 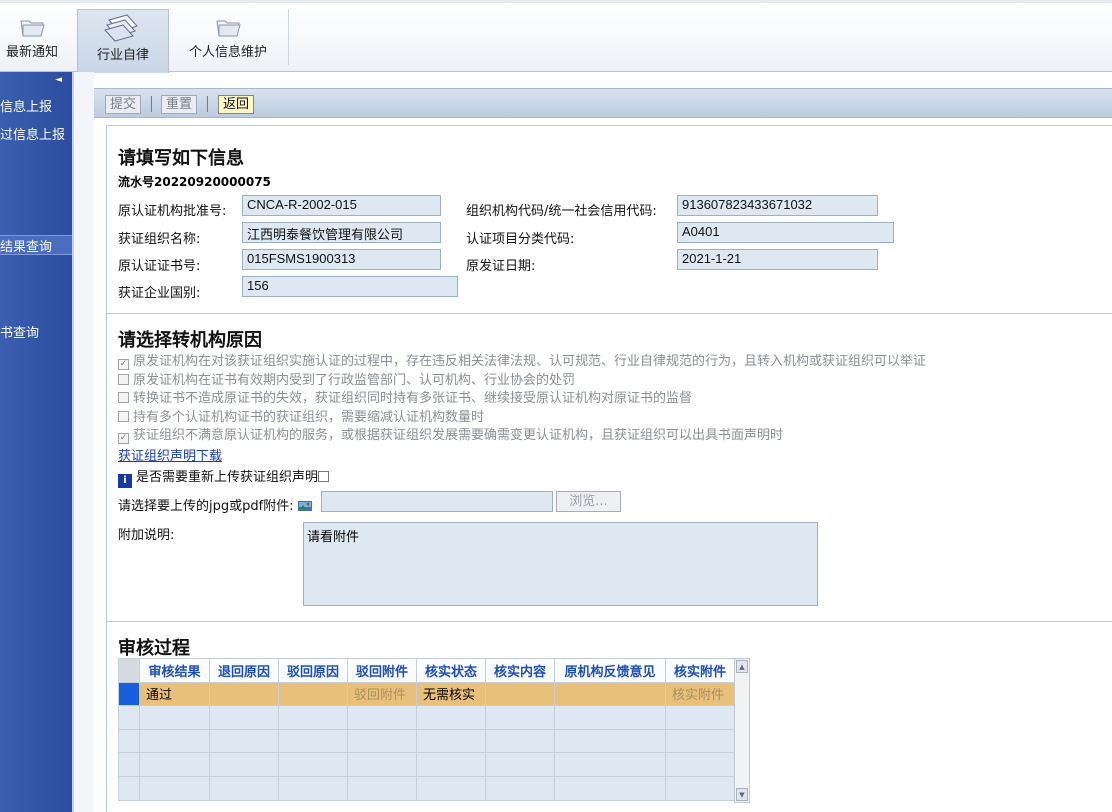 What do you see at coordinates (194, 182) in the screenshot?
I see `serial-number: 流水号20220920000075` at bounding box center [194, 182].